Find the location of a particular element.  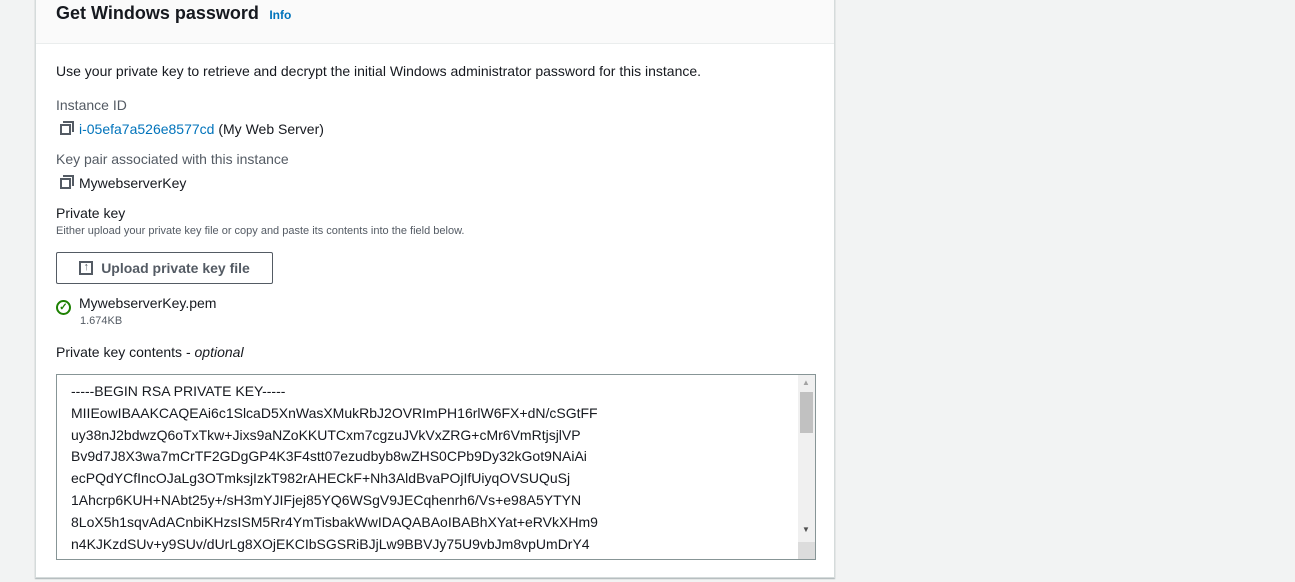

file-size: 1.674KB is located at coordinates (101, 321).